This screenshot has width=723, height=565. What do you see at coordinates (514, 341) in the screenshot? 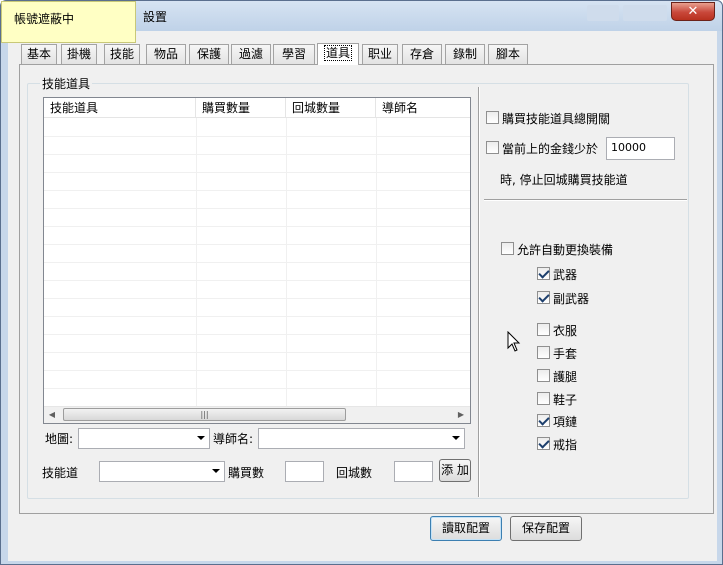
I see `mouse-pointer-icon` at bounding box center [514, 341].